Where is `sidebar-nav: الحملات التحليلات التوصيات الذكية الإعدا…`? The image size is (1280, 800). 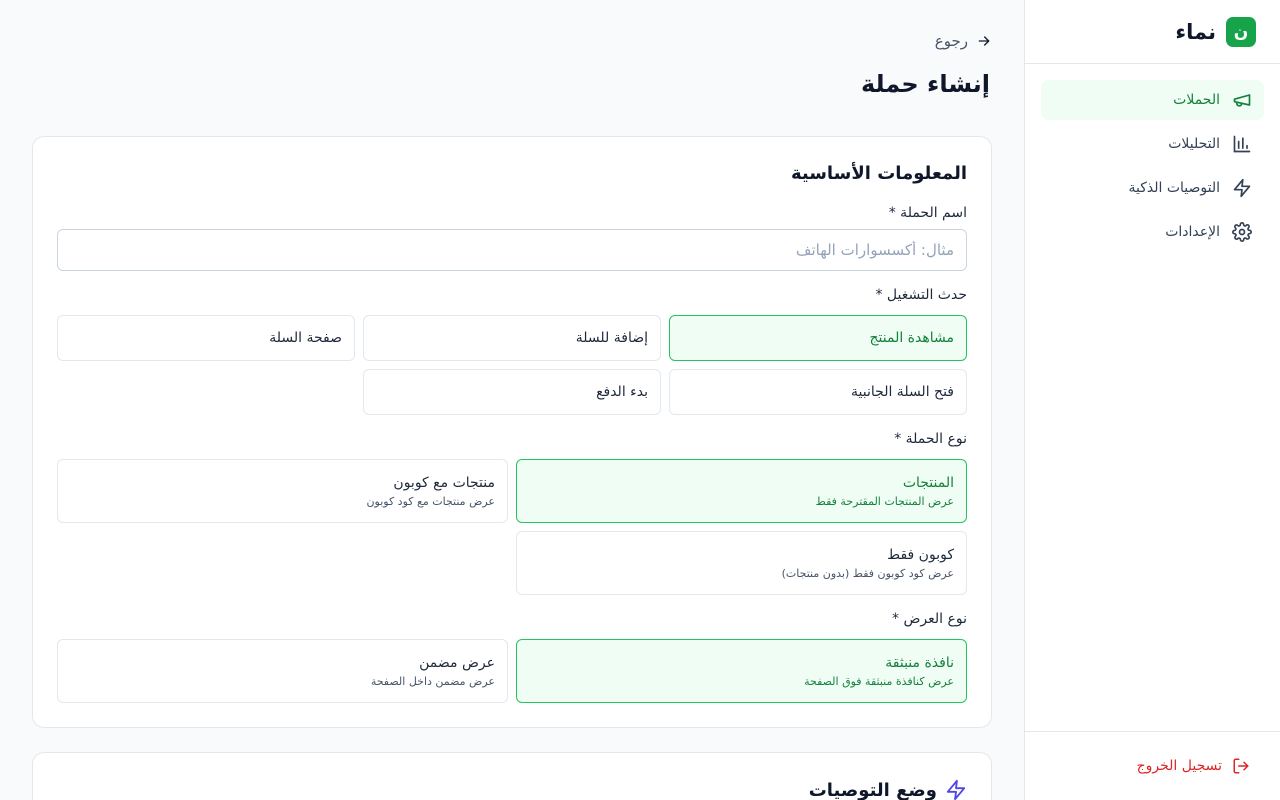
sidebar-nav: الحملات التحليلات التوصيات الذكية الإعدا… is located at coordinates (1152, 166).